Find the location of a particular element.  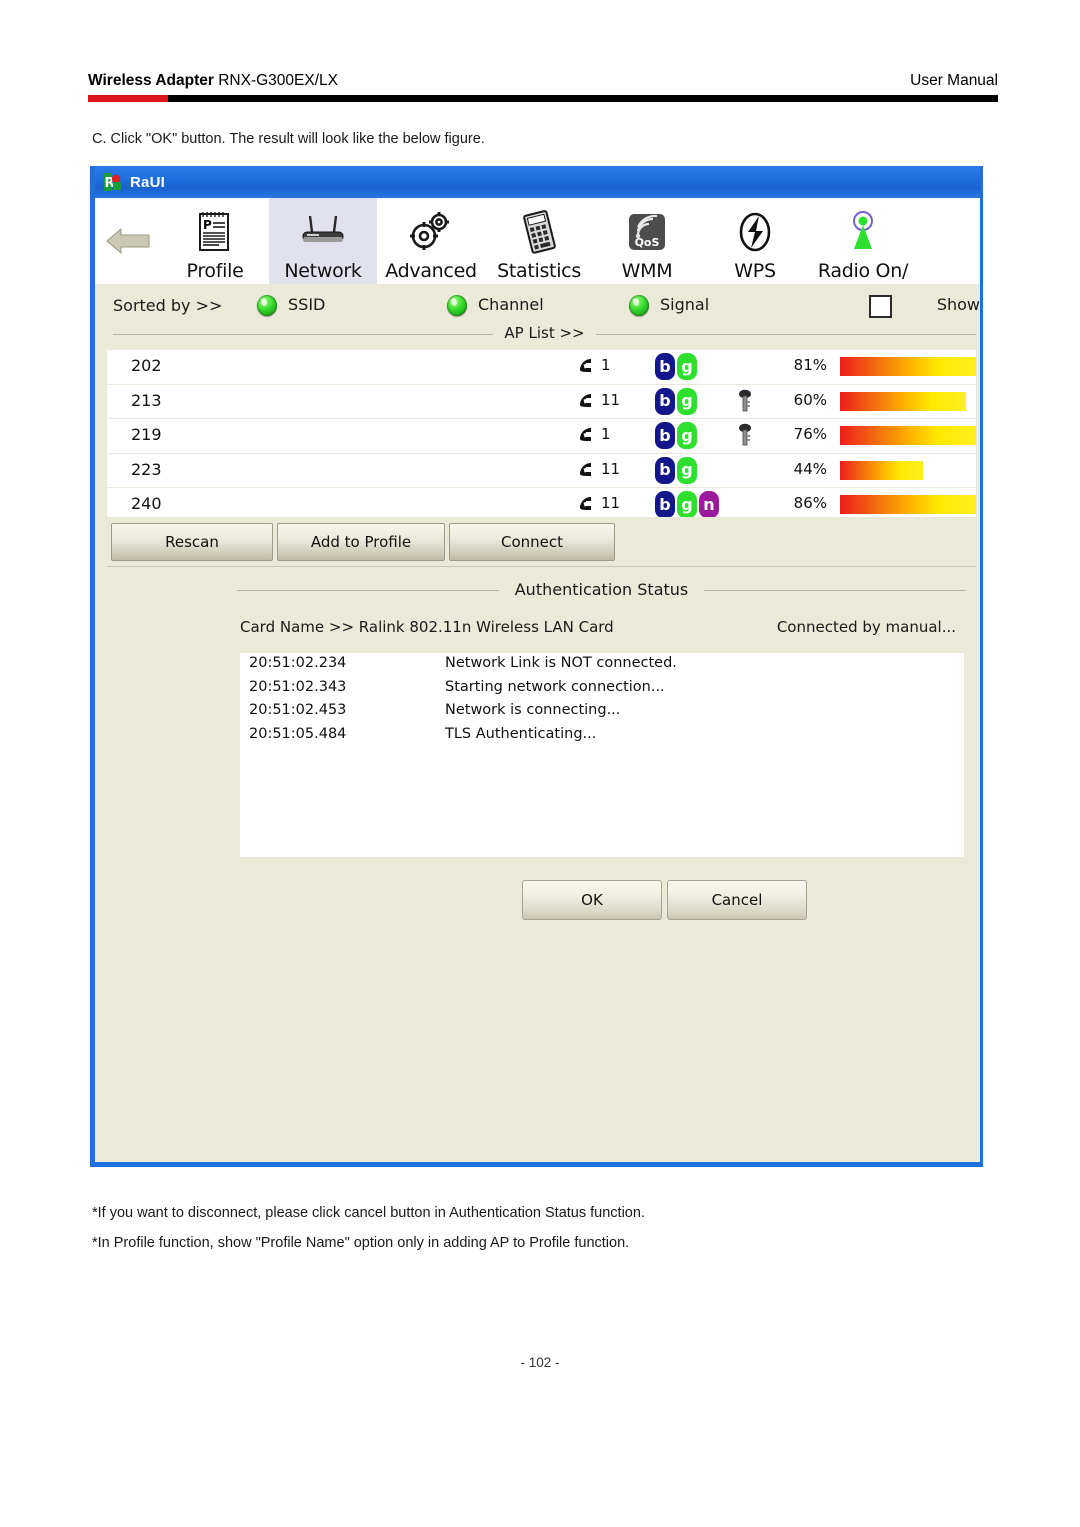

wps-icon is located at coordinates (755, 232).